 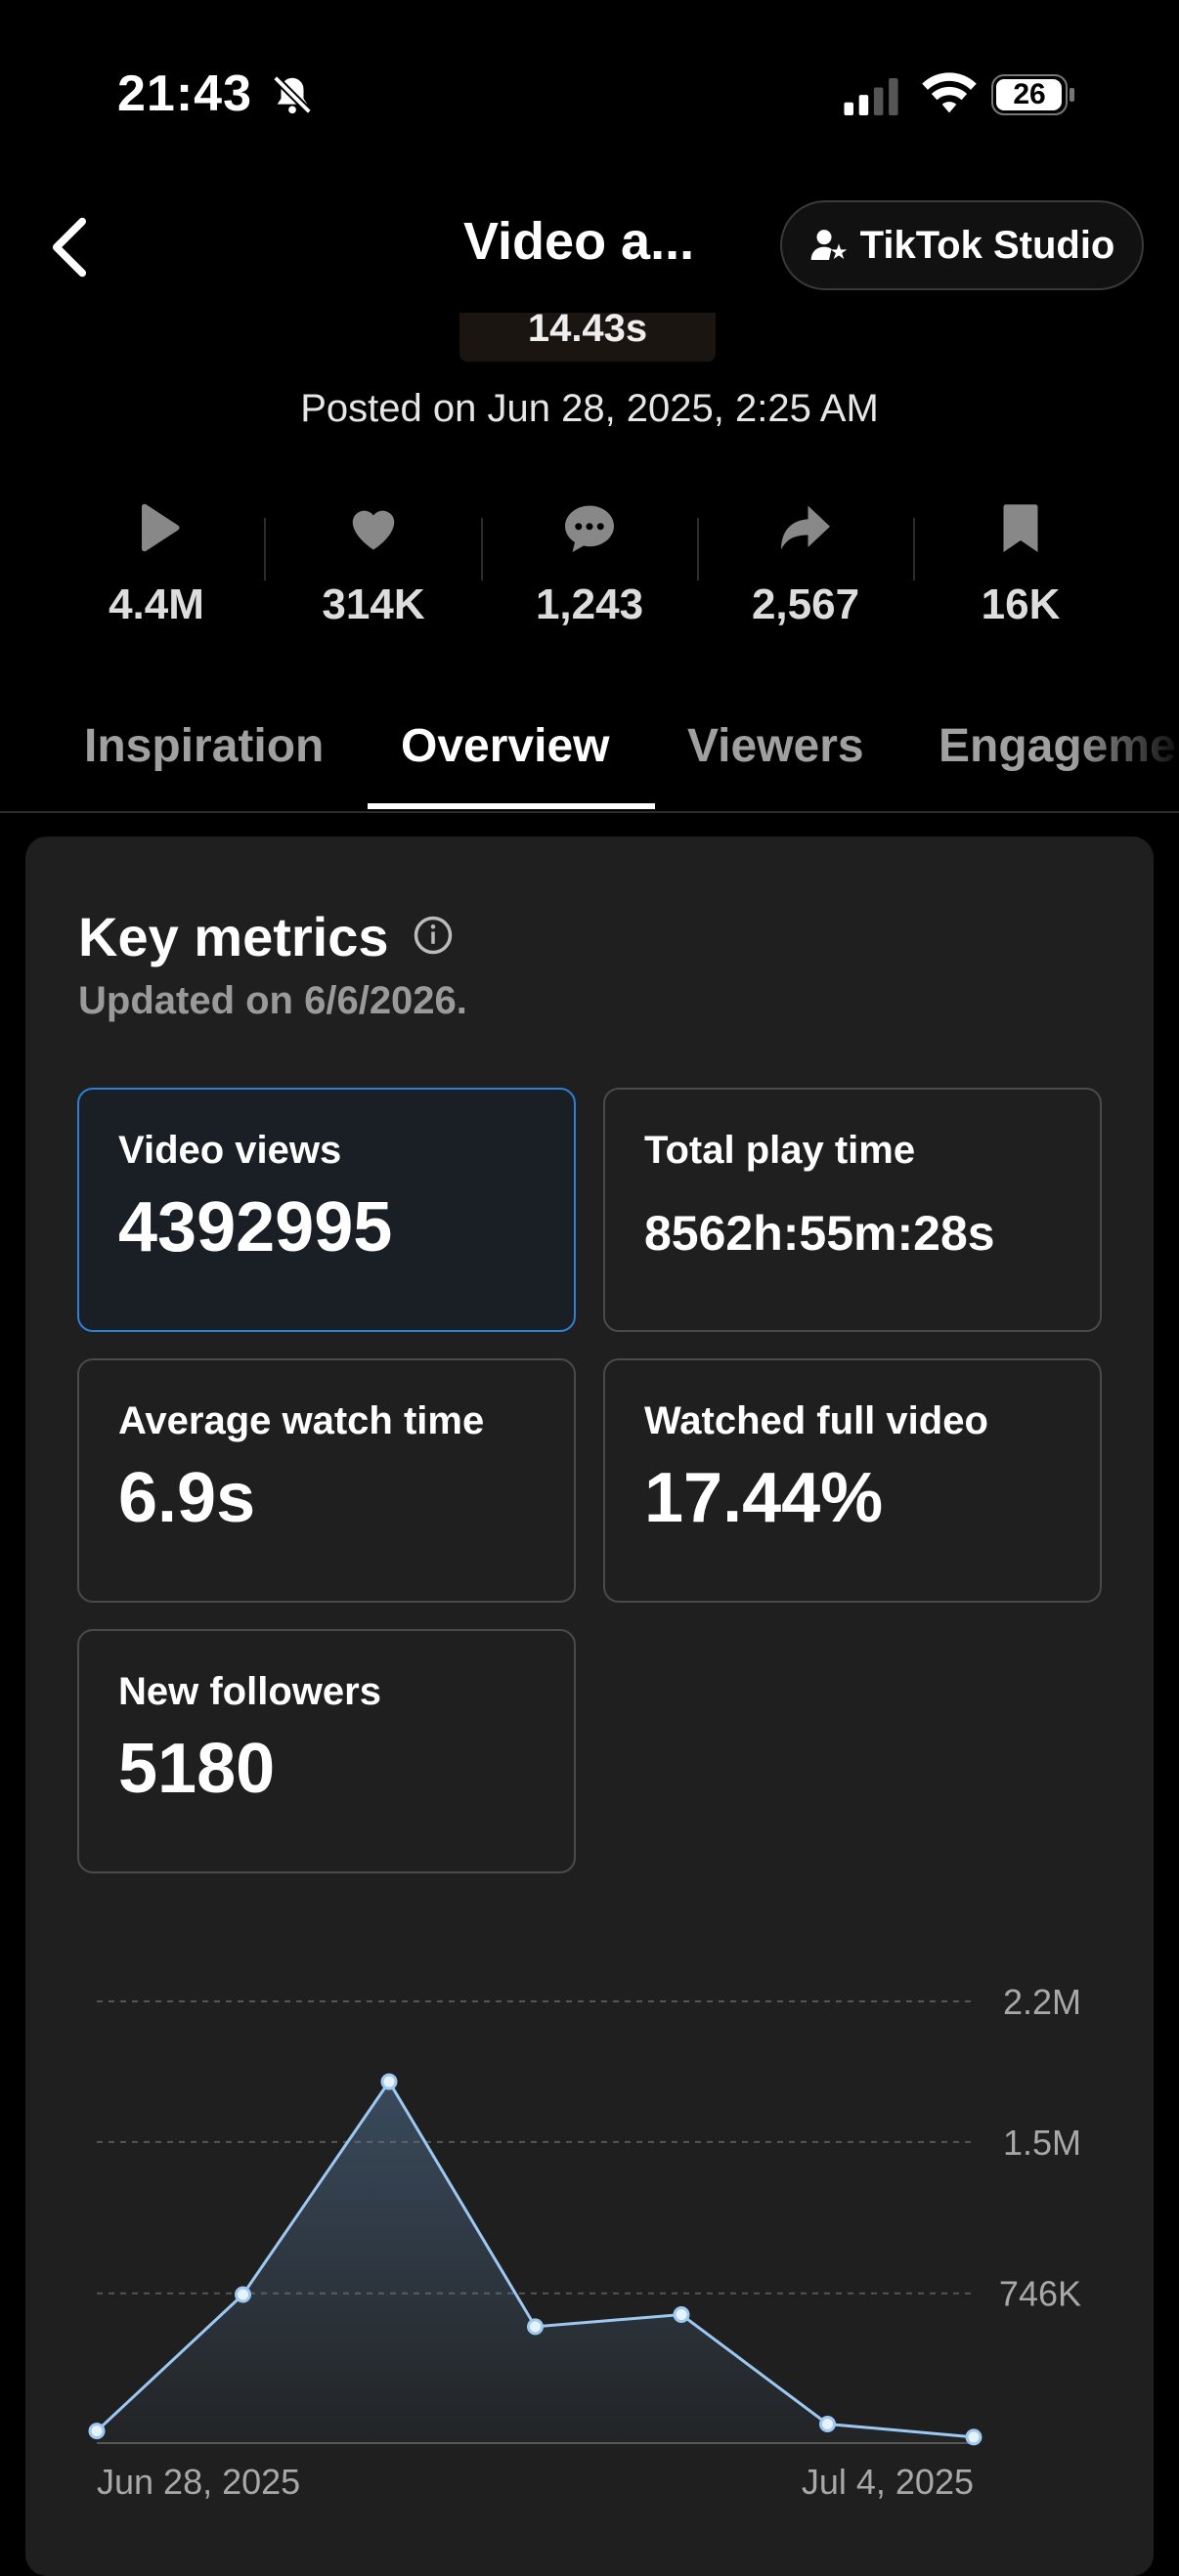 I want to click on stat-value: 16K, so click(x=1021, y=604).